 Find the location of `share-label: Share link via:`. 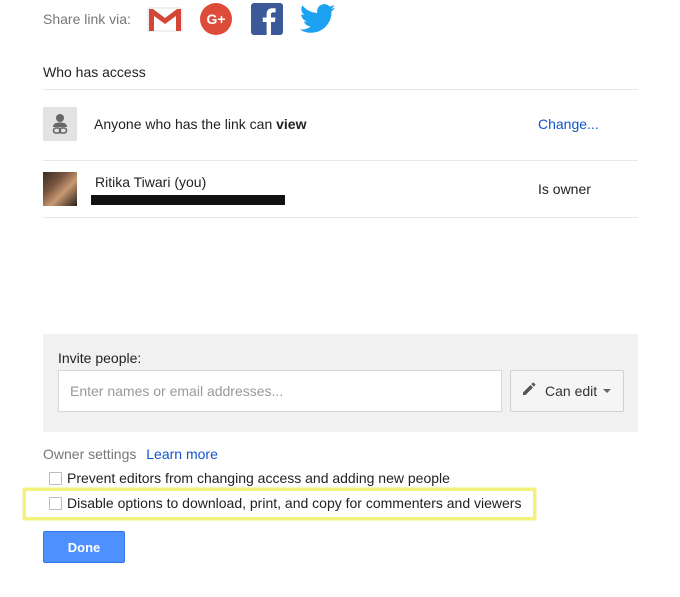

share-label: Share link via: is located at coordinates (87, 19).